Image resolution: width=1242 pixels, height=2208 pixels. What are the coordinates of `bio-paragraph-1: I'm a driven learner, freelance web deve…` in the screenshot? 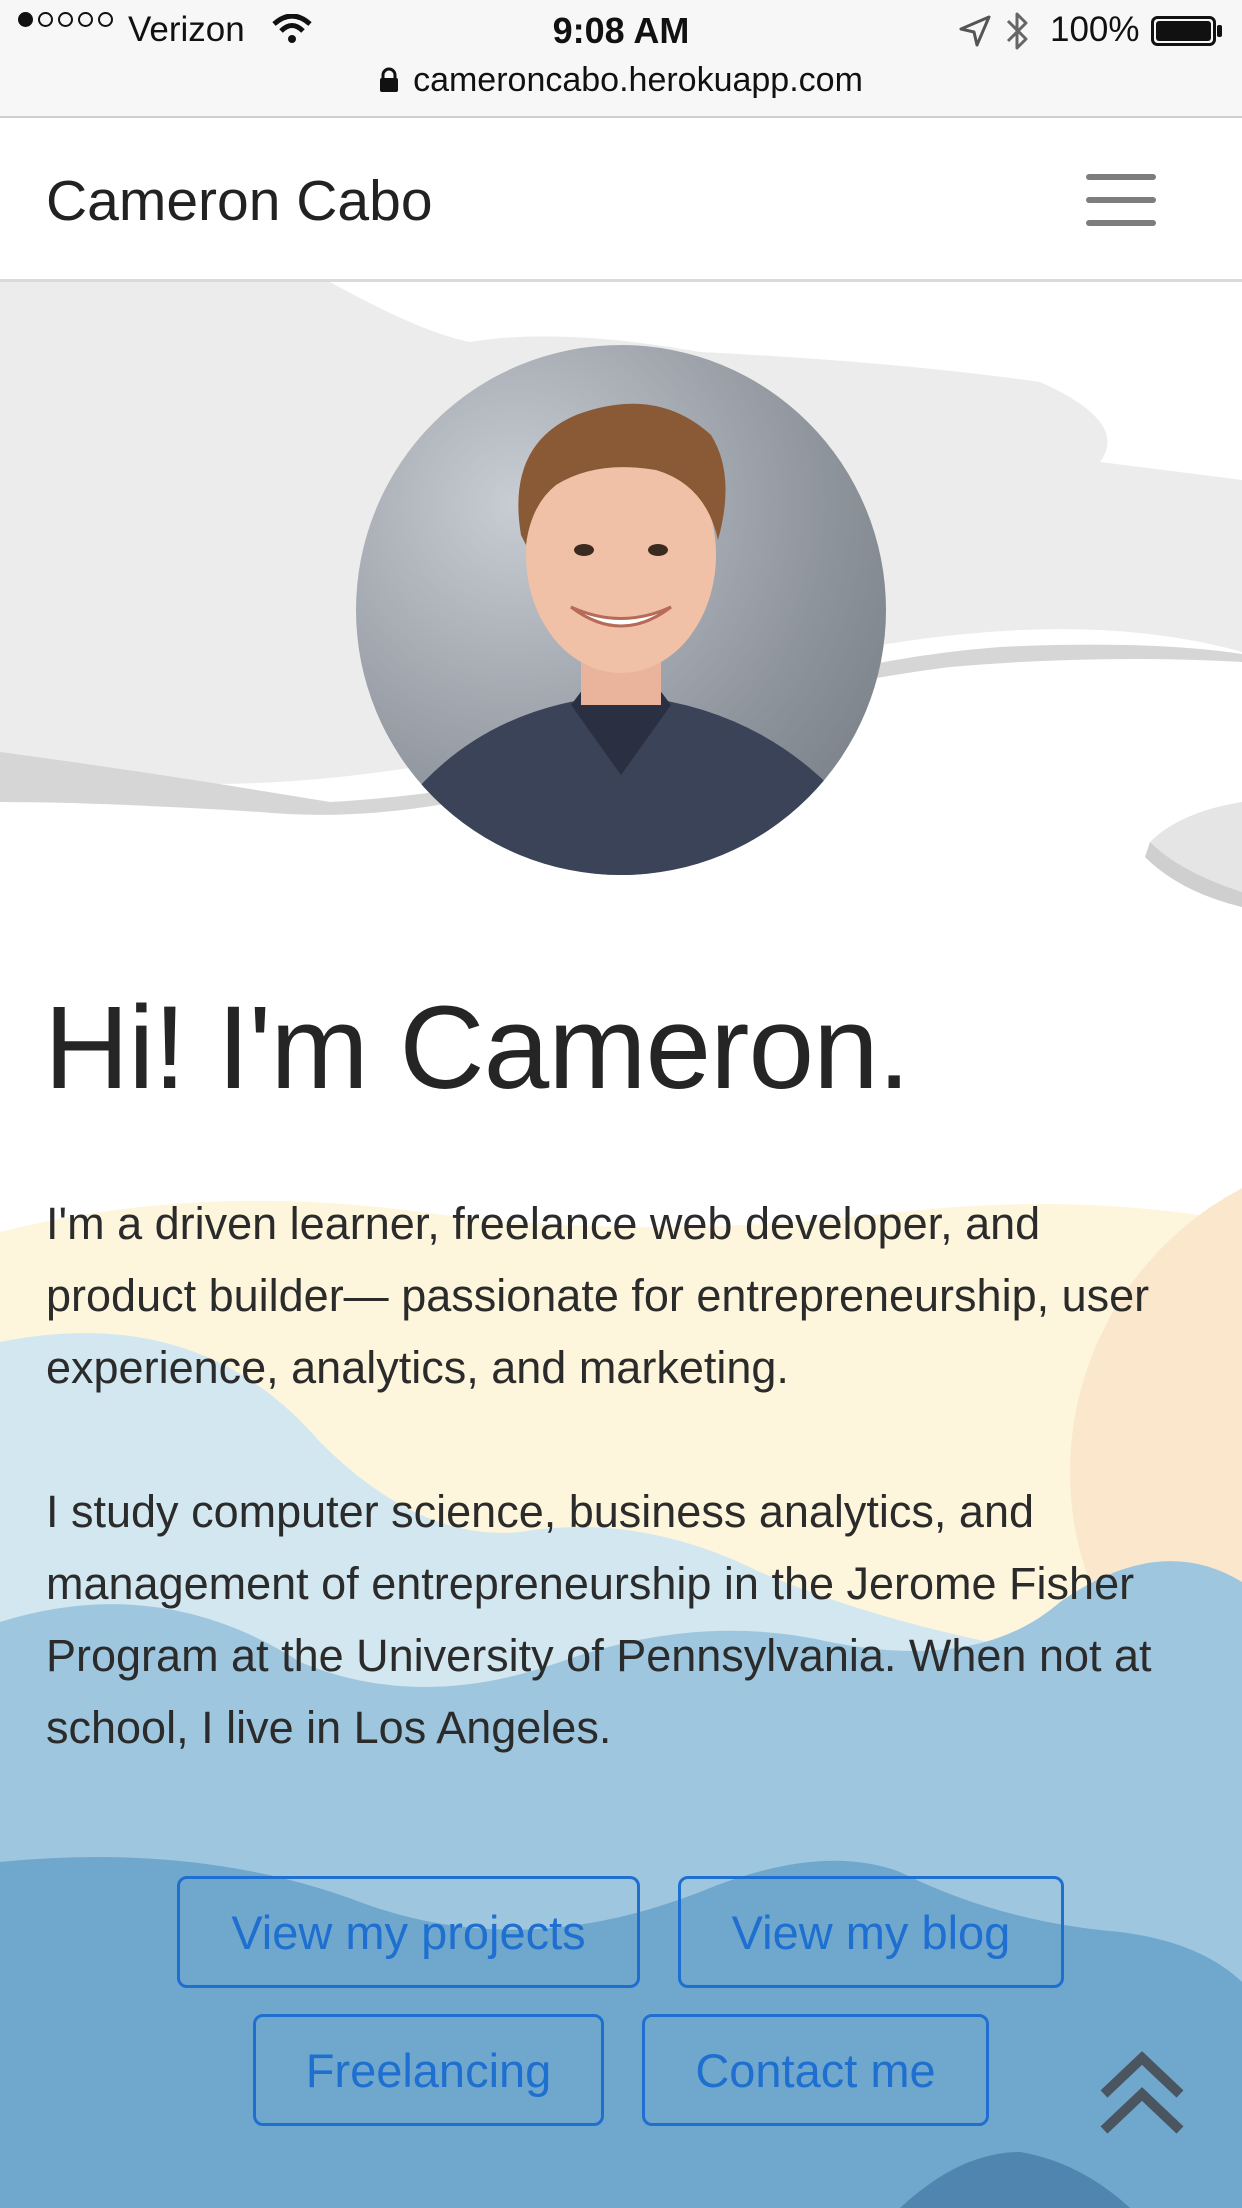 It's located at (598, 1295).